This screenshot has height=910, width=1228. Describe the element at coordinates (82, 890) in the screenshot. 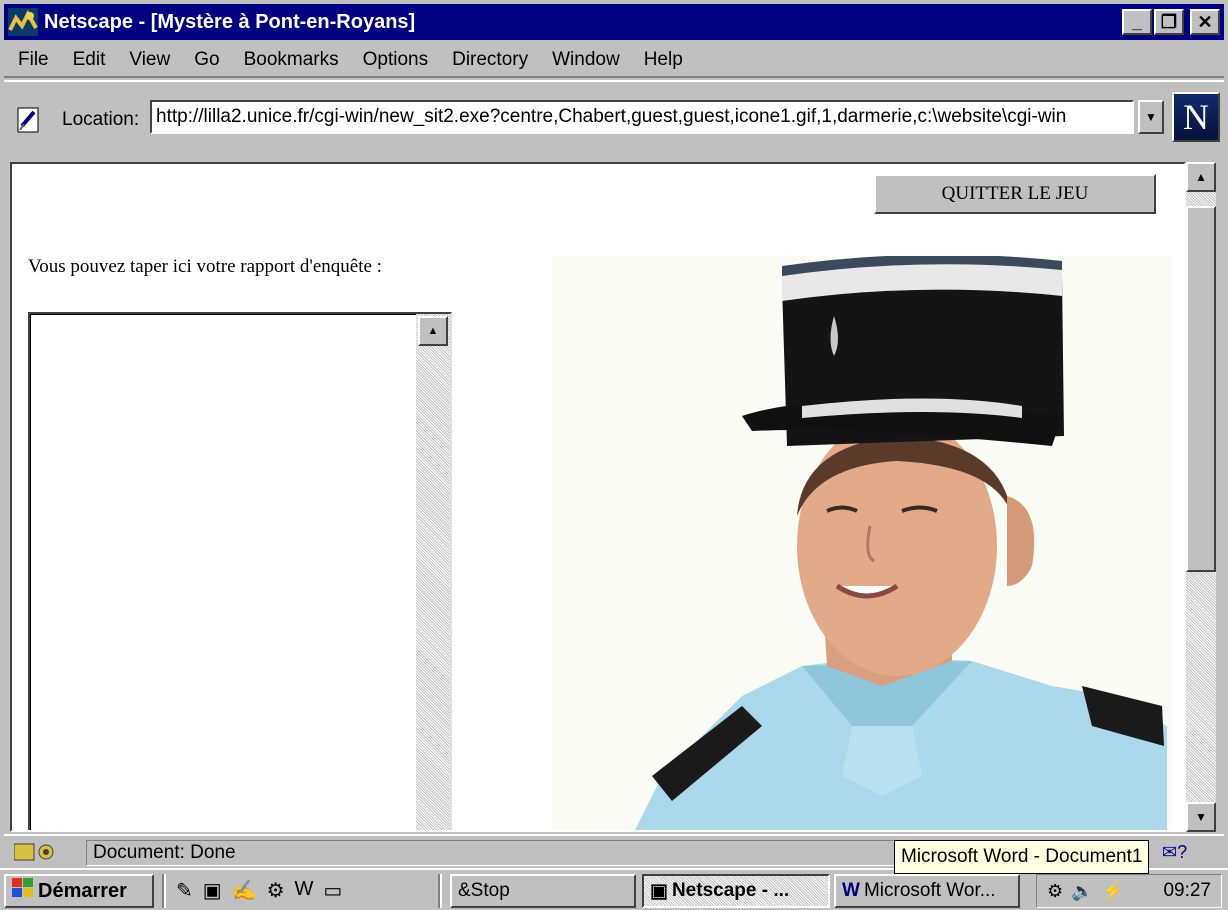

I see `start-label: Démarrer` at that location.